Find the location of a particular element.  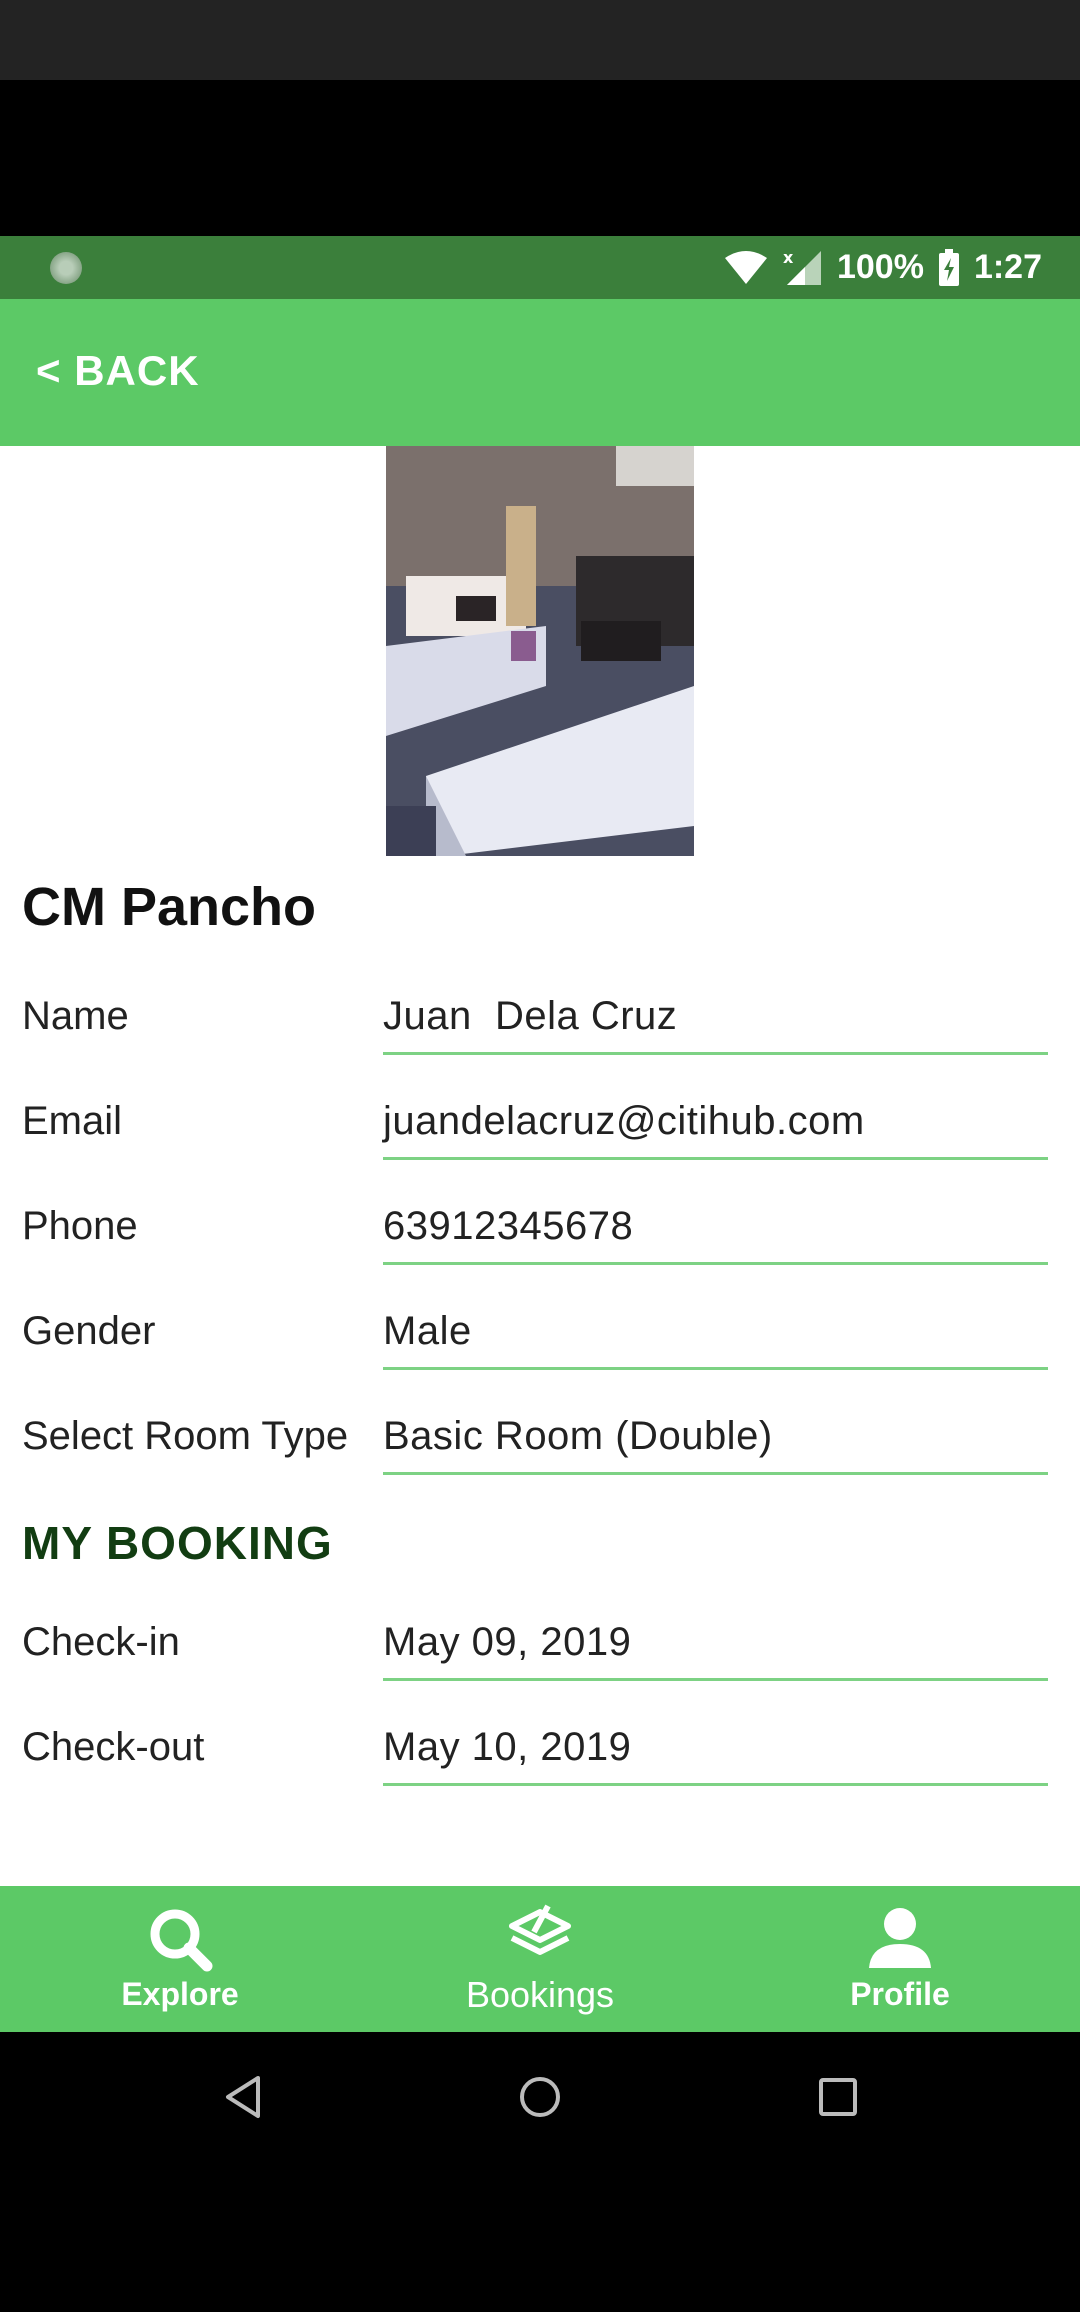

phone-field-row: Phone 63912345678 is located at coordinates (540, 1224).